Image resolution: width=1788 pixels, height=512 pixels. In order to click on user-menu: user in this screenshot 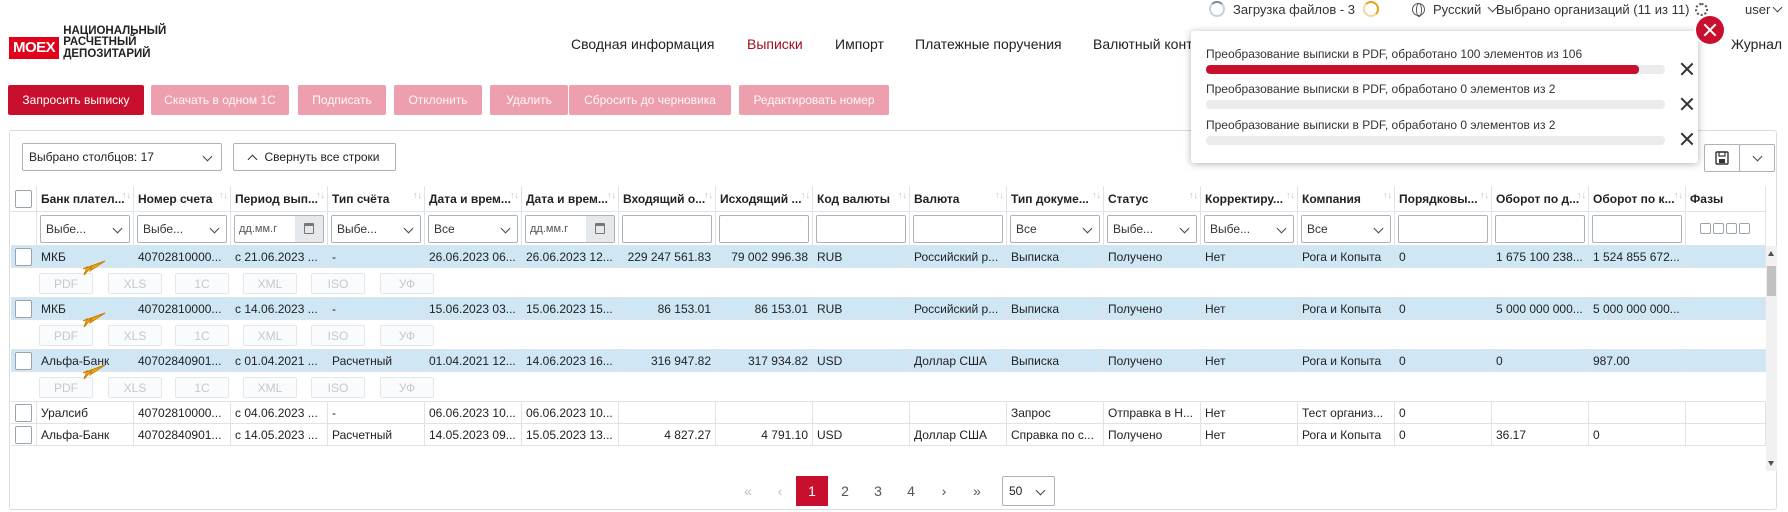, I will do `click(1764, 9)`.